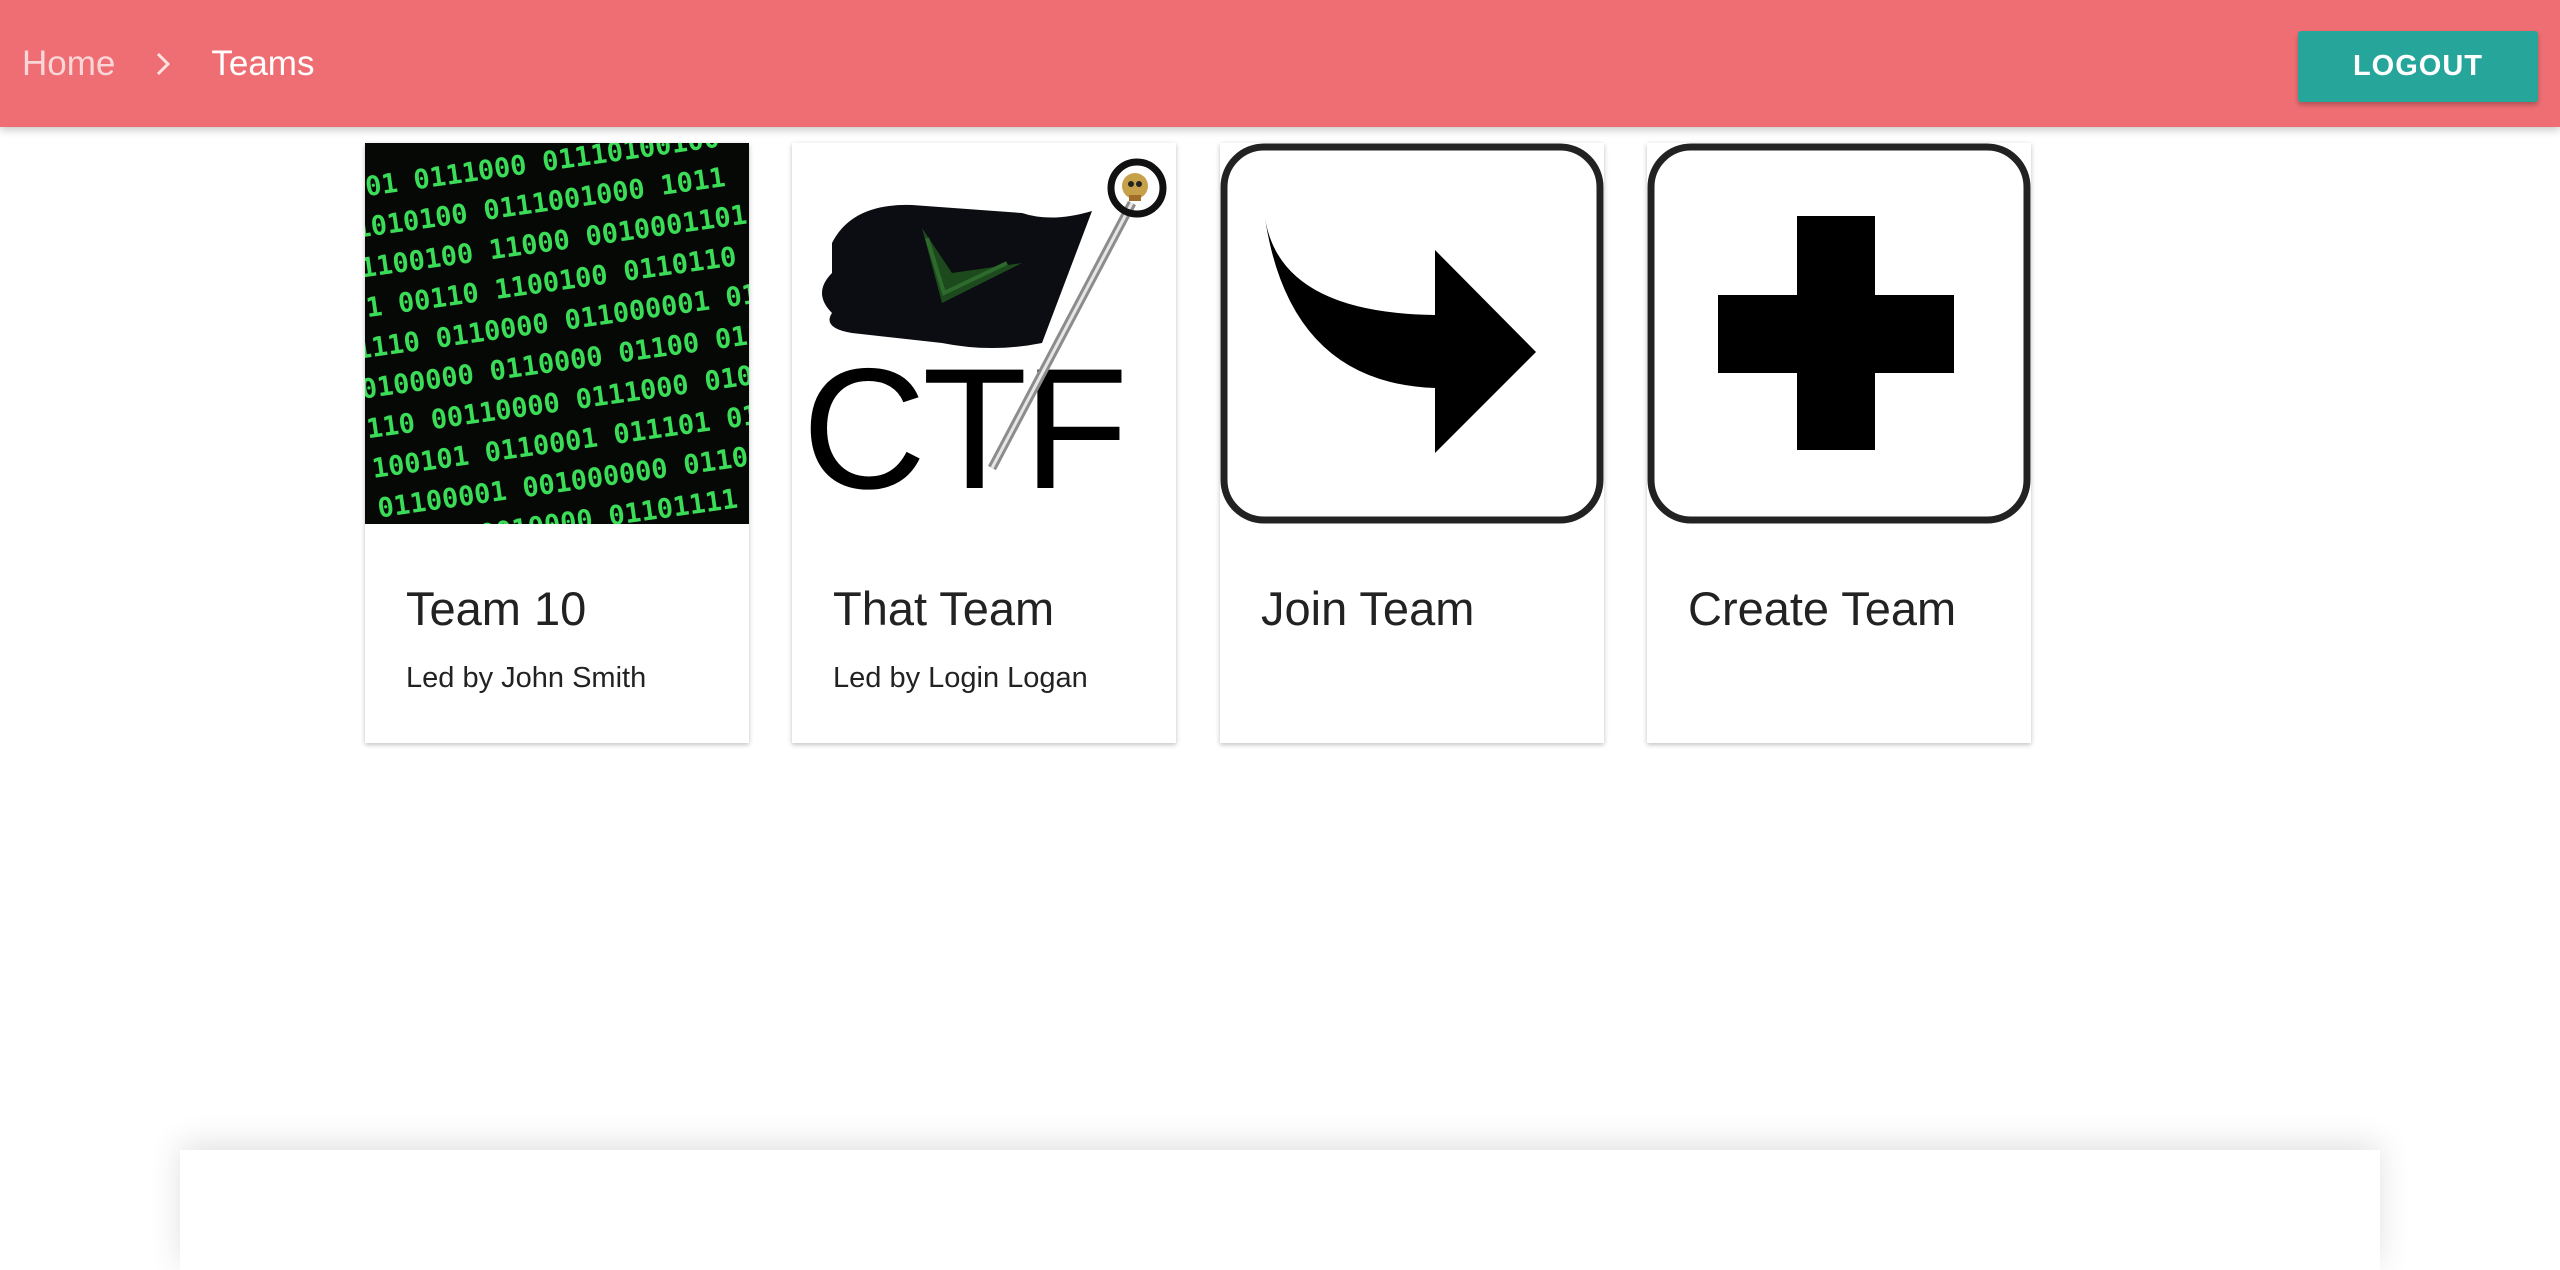 The image size is (2560, 1270). I want to click on card-title: Join Team, so click(1368, 608).